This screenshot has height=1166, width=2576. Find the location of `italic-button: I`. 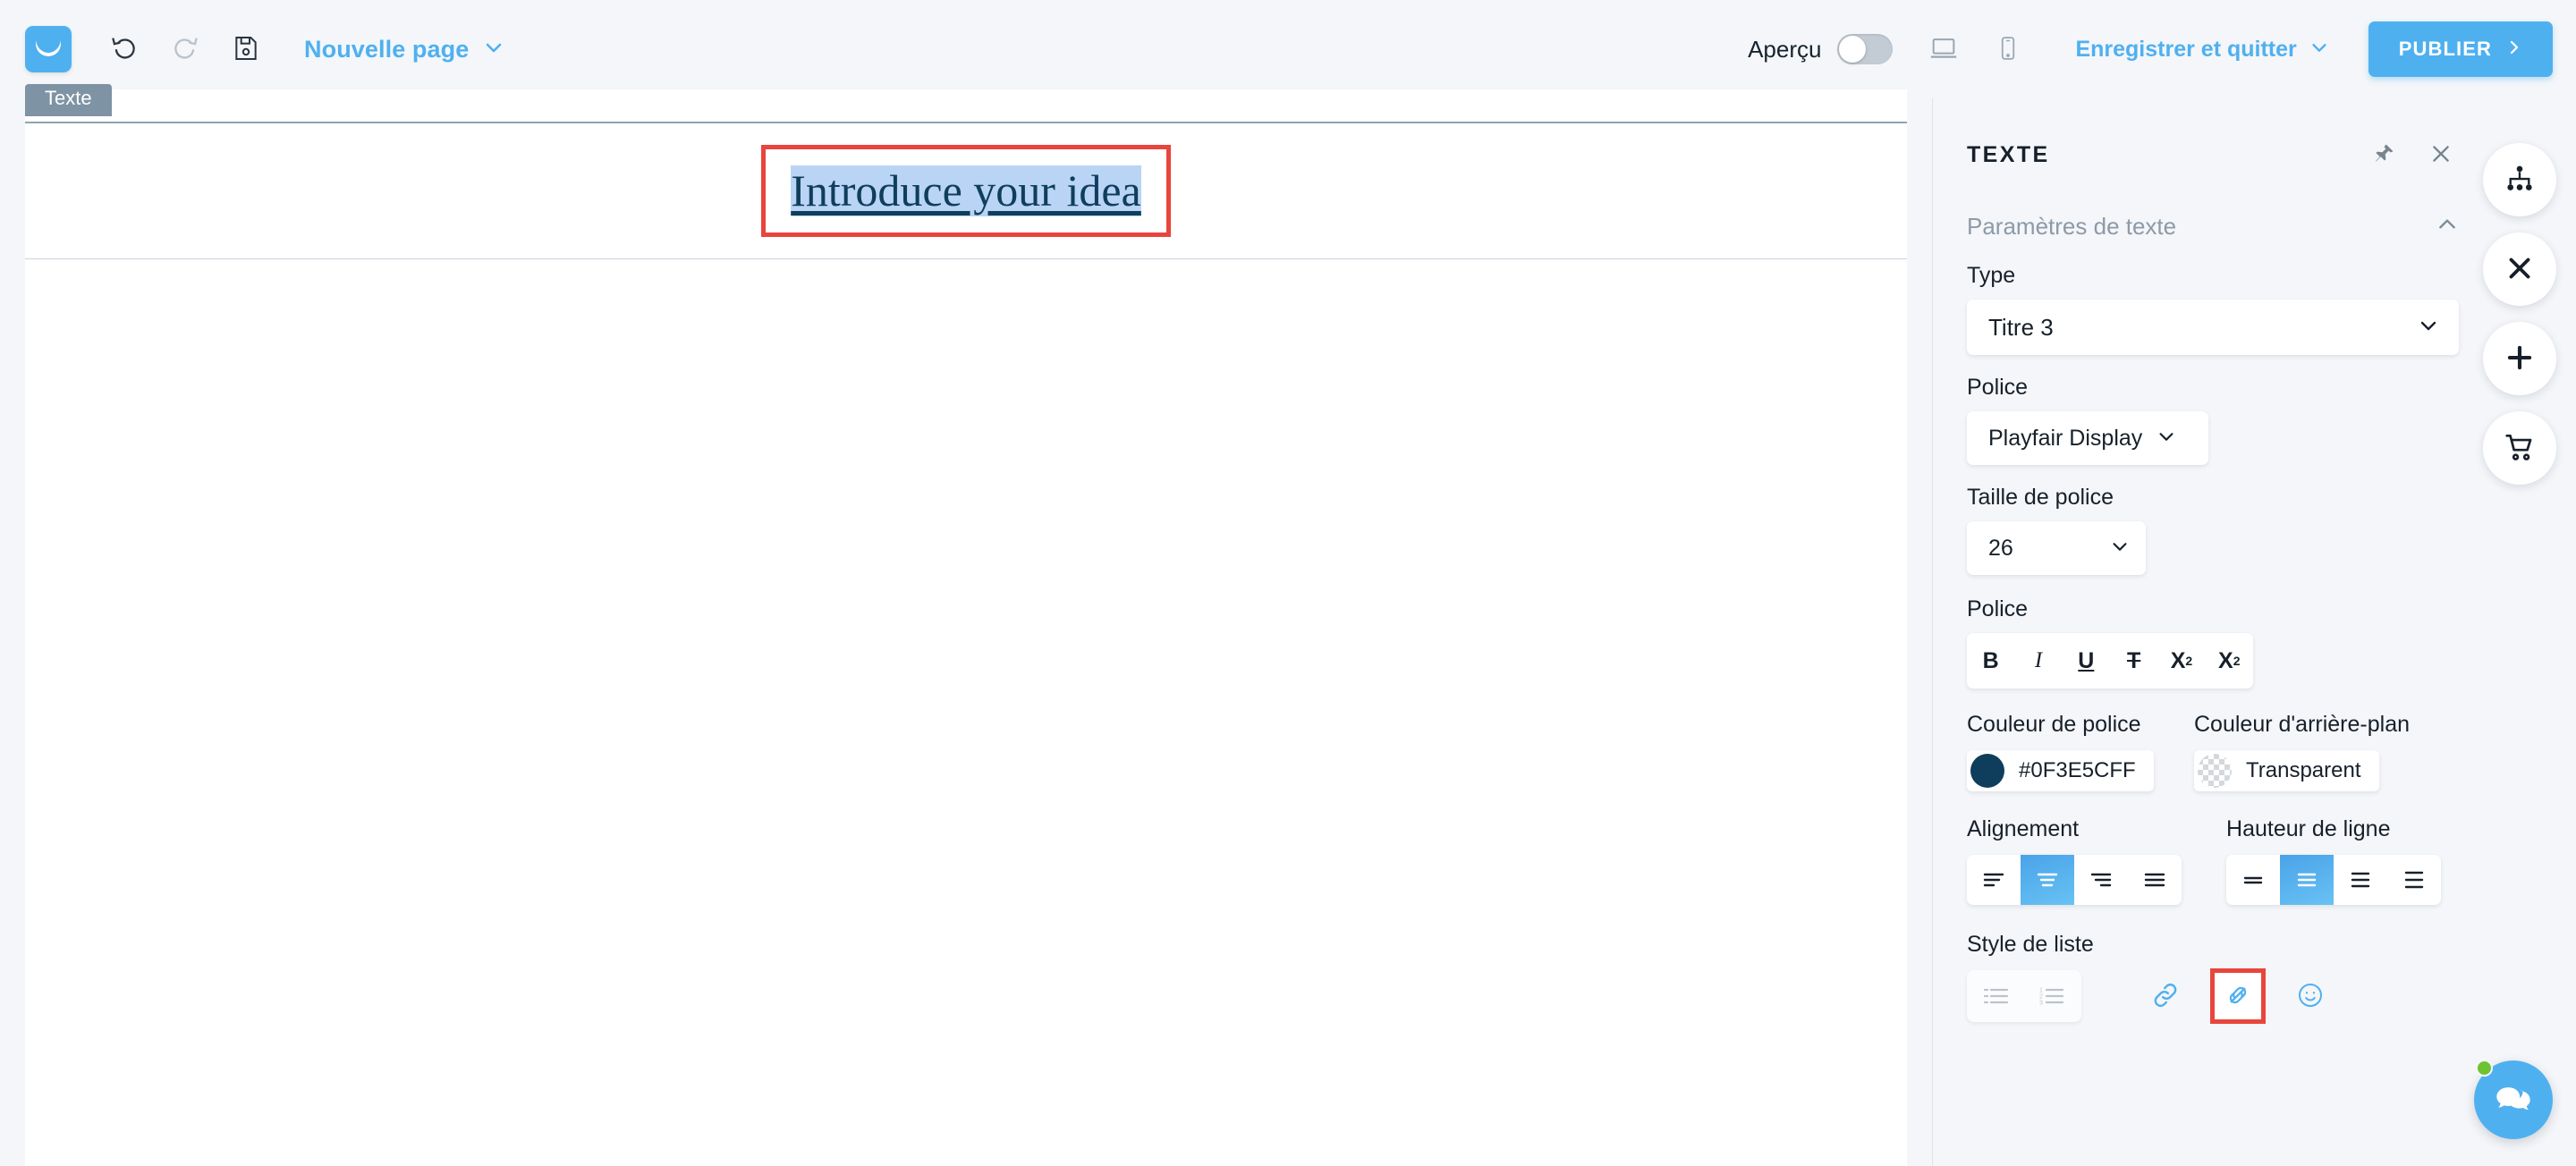

italic-button: I is located at coordinates (2038, 660).